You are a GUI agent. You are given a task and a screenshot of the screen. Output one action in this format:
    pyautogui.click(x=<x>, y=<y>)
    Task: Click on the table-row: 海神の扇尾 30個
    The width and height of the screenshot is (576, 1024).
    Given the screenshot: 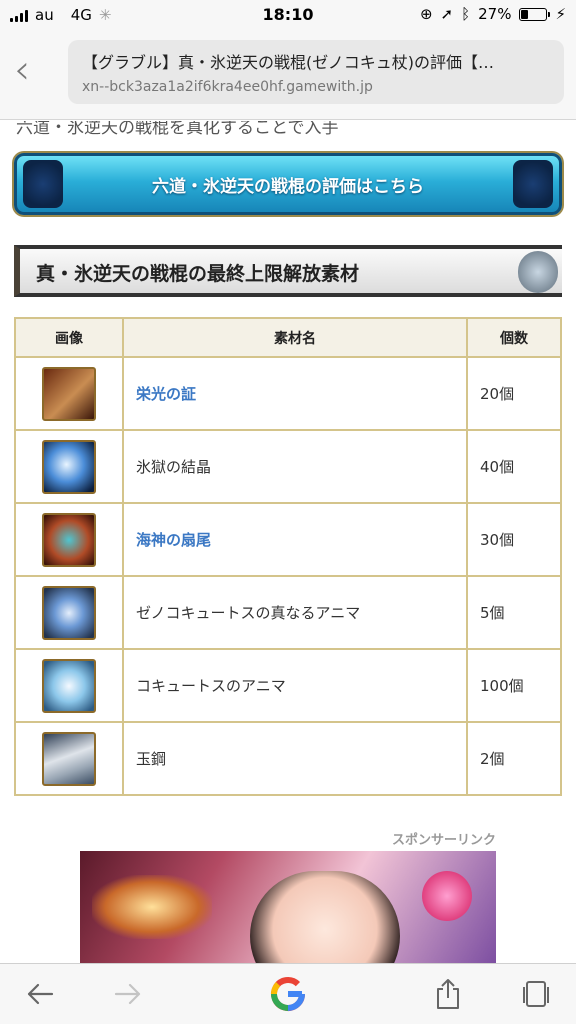 What is the action you would take?
    pyautogui.click(x=288, y=539)
    